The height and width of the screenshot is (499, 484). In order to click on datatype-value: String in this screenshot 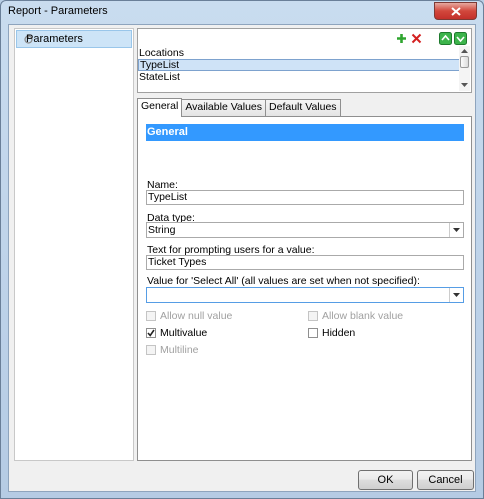, I will do `click(162, 230)`.